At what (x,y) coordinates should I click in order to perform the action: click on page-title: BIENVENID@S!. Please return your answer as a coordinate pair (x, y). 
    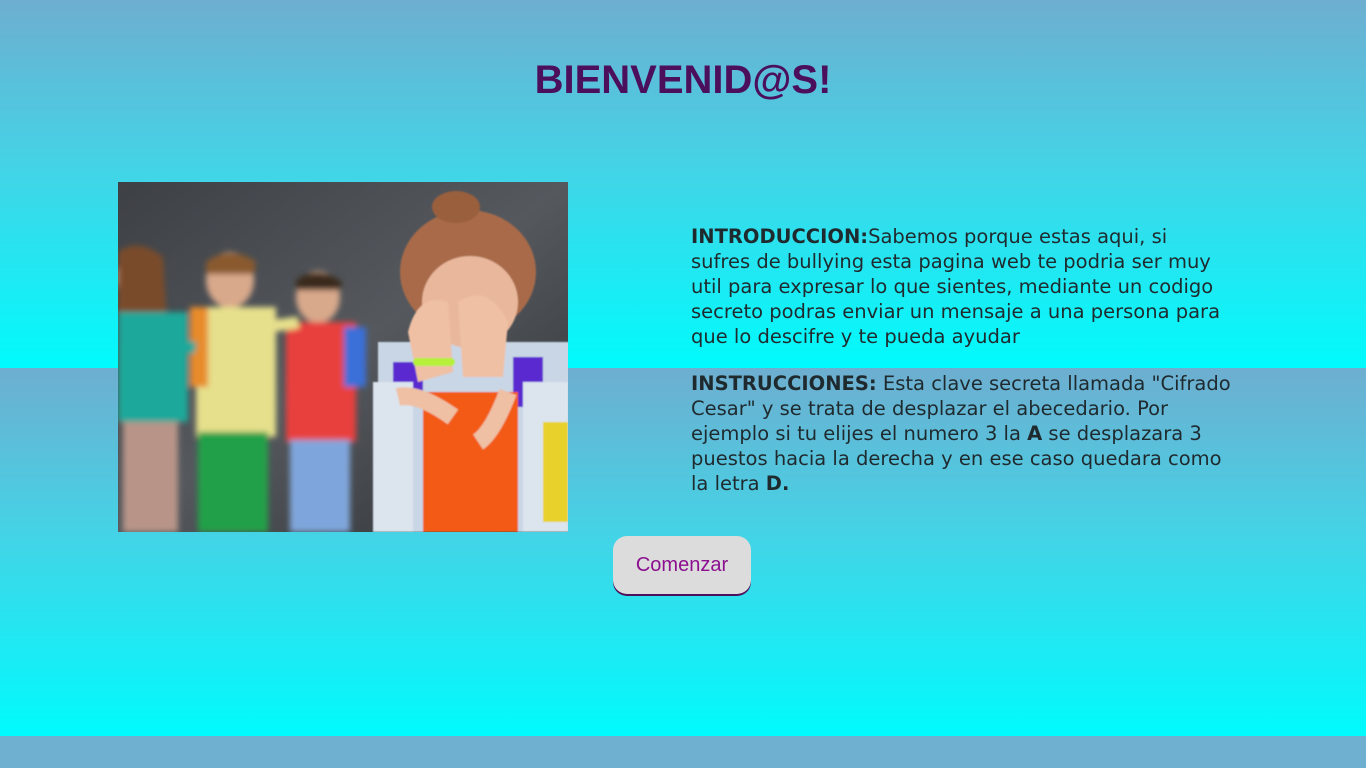
    Looking at the image, I should click on (683, 80).